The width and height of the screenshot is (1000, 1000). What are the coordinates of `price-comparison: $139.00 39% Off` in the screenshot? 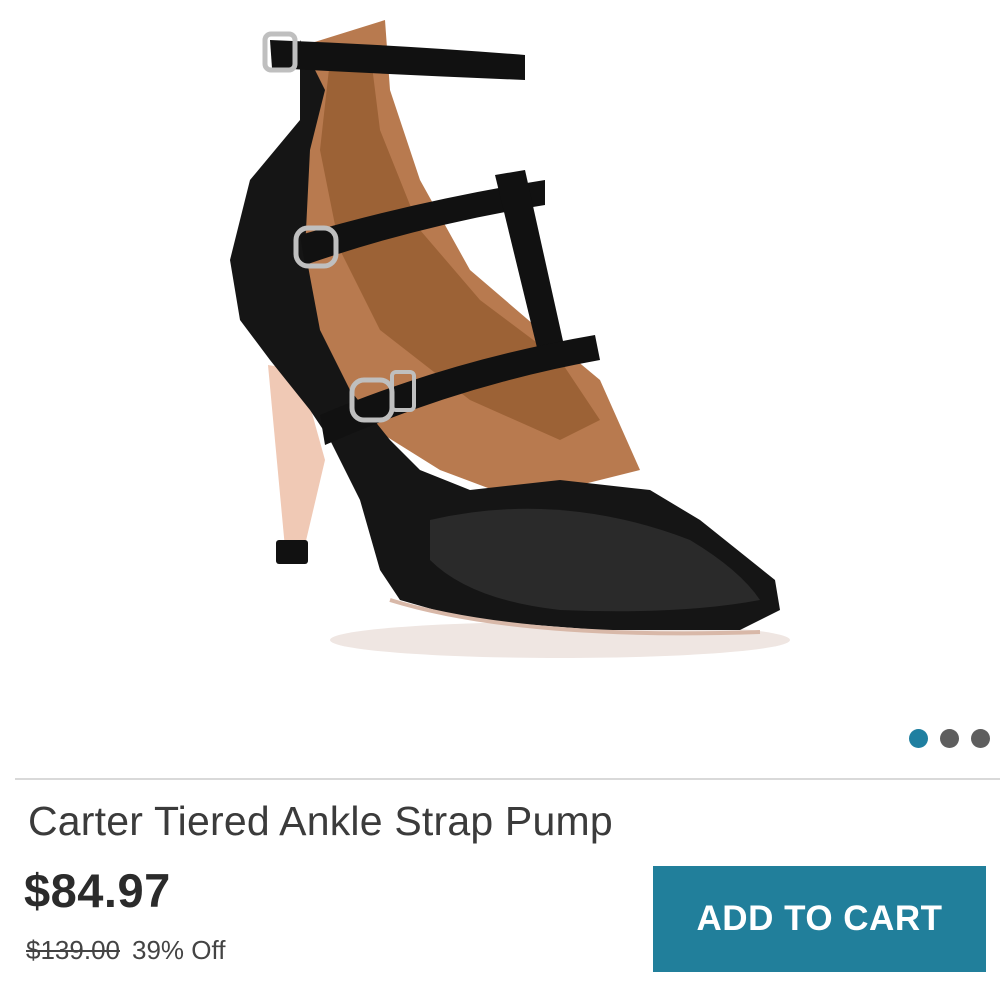 It's located at (125, 950).